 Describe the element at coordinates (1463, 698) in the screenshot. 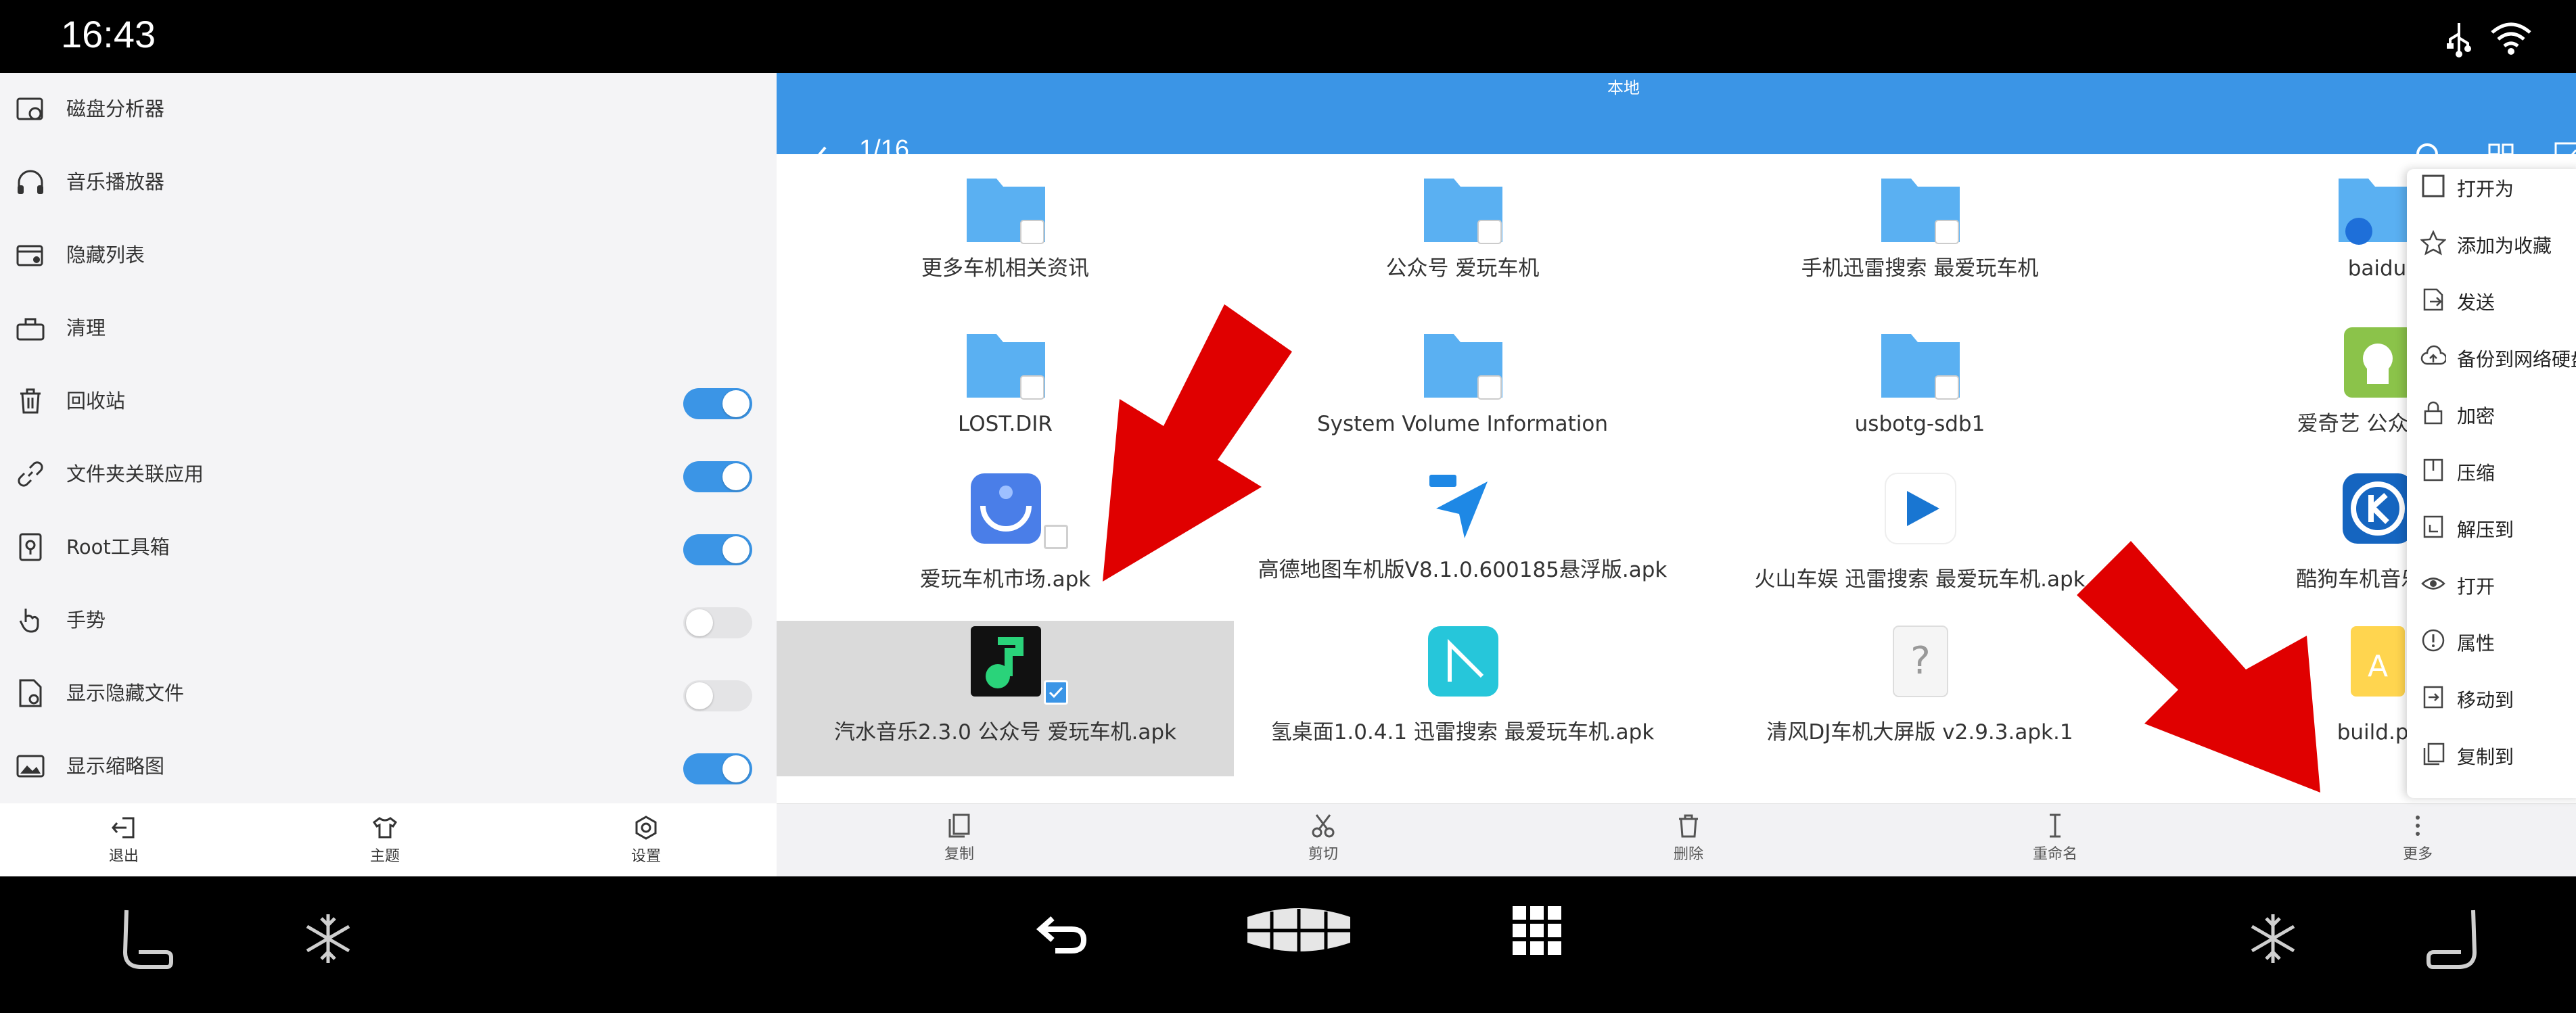

I see `file-item: 氢桌面1.0.4.1 迅雷搜索 最爱玩车机.apk` at that location.